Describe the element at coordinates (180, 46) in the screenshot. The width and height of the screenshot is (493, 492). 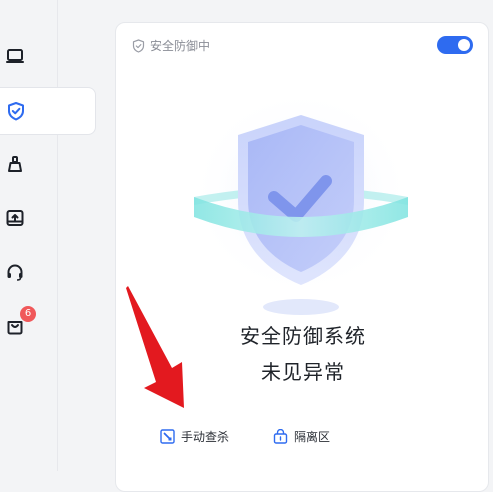
I see `status-label: 安全防御中` at that location.